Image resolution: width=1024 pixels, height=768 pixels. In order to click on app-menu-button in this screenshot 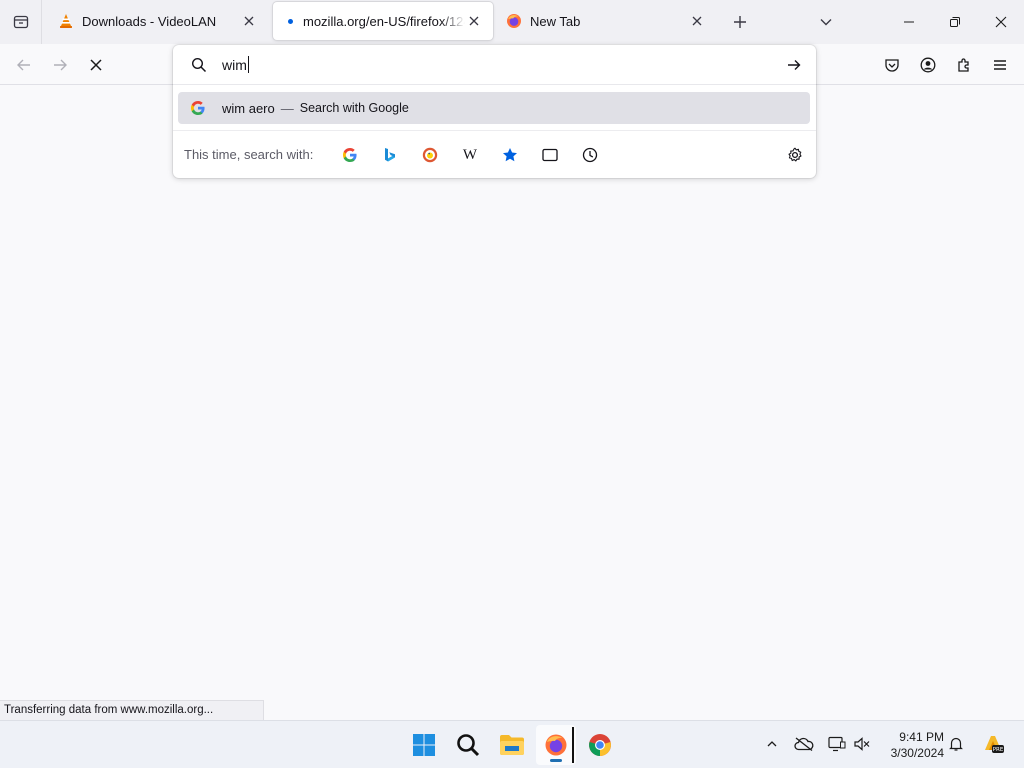, I will do `click(1000, 65)`.